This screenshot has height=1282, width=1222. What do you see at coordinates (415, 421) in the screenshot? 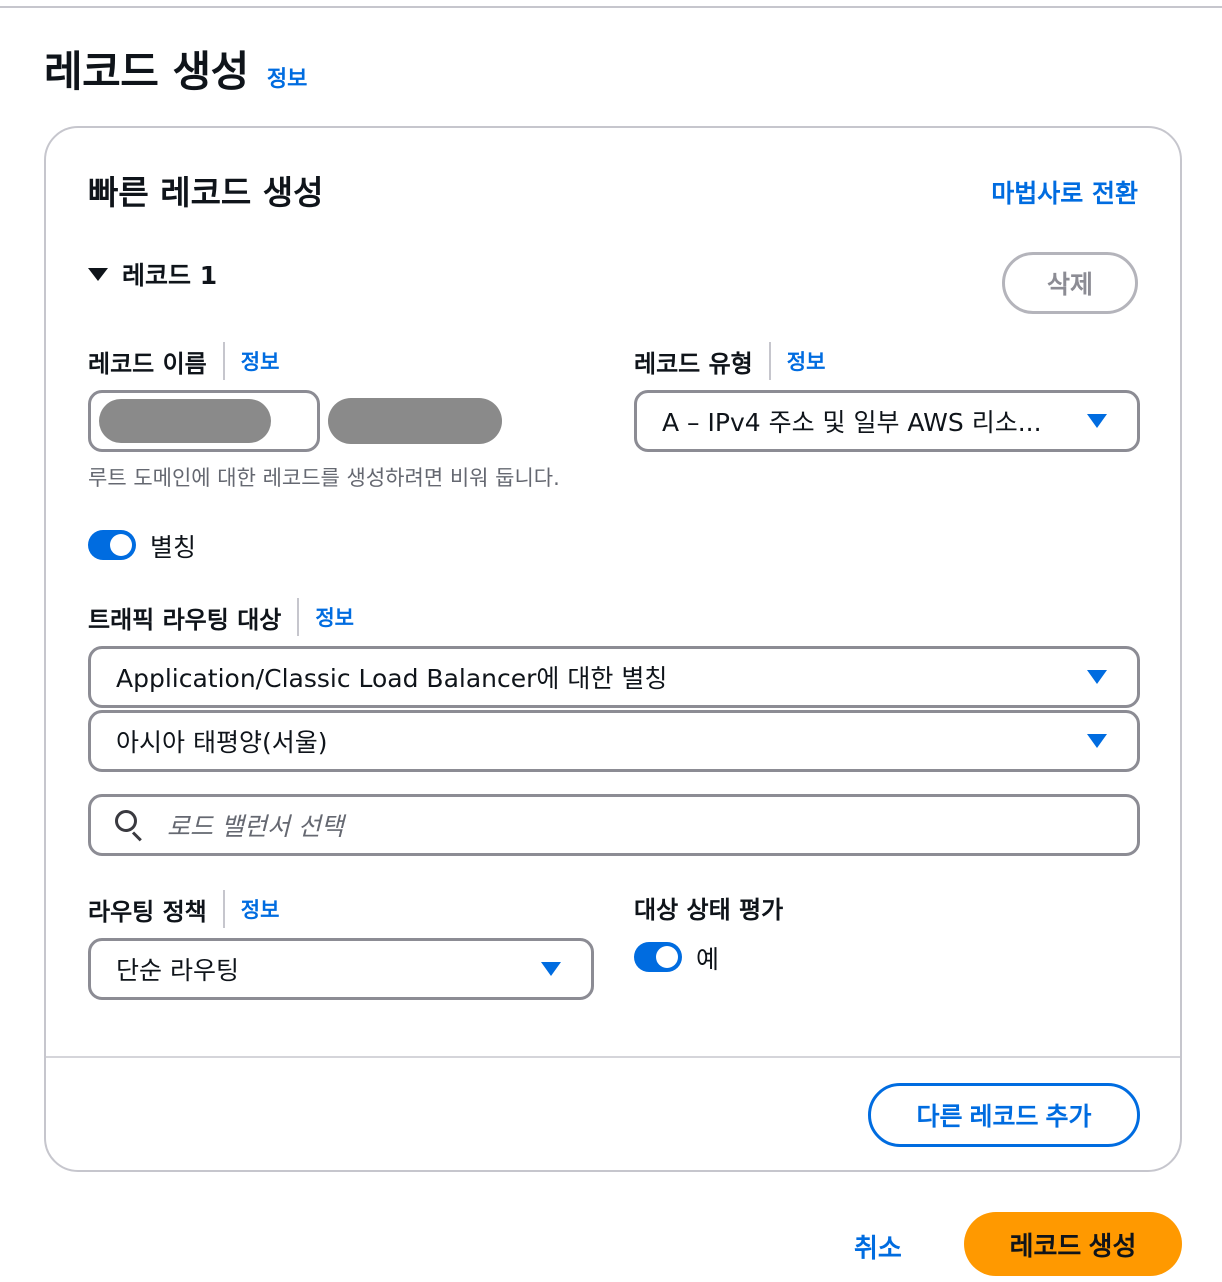
I see `redacted-domain-suffix` at bounding box center [415, 421].